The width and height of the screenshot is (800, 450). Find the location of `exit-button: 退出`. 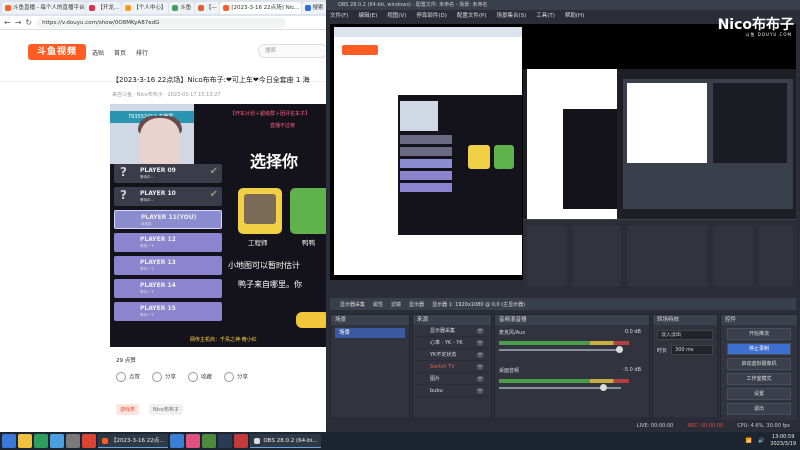

exit-button: 退出 is located at coordinates (759, 409).